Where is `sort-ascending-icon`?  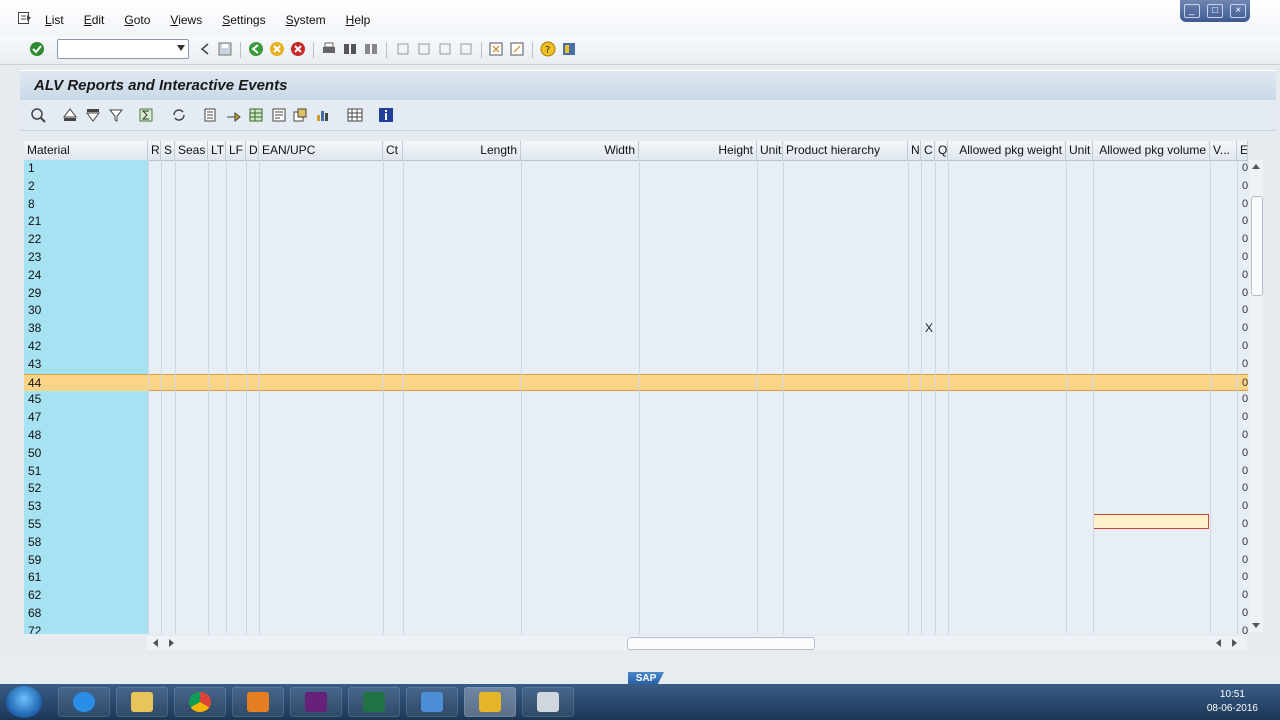 sort-ascending-icon is located at coordinates (70, 115).